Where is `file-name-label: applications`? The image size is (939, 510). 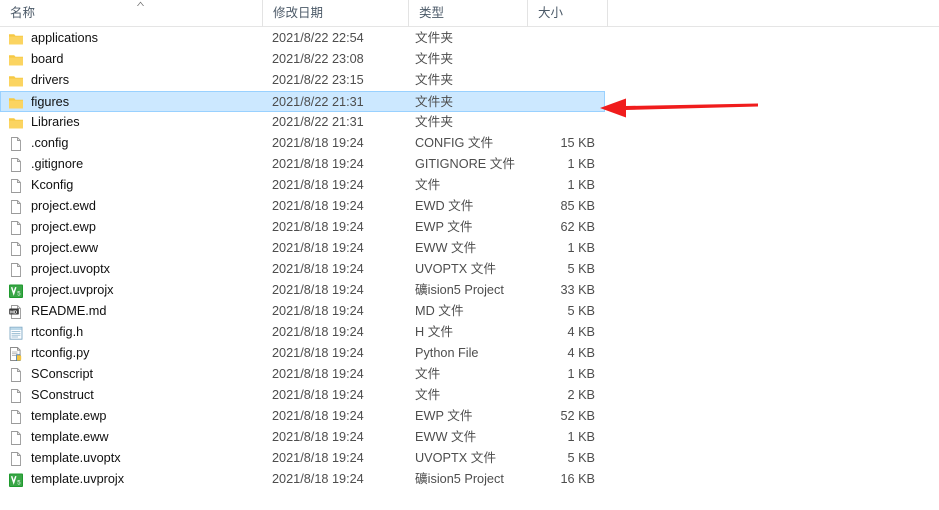 file-name-label: applications is located at coordinates (65, 38).